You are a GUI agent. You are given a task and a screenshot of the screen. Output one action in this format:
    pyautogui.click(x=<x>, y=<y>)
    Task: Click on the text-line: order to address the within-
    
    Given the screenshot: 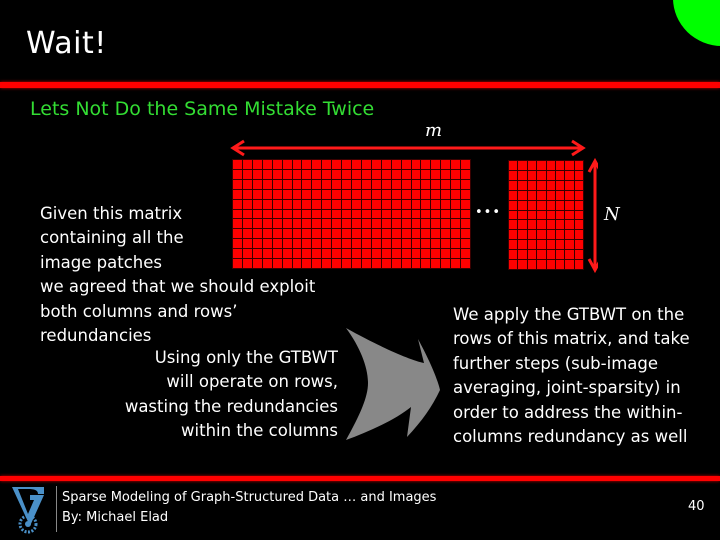 What is the action you would take?
    pyautogui.click(x=568, y=412)
    